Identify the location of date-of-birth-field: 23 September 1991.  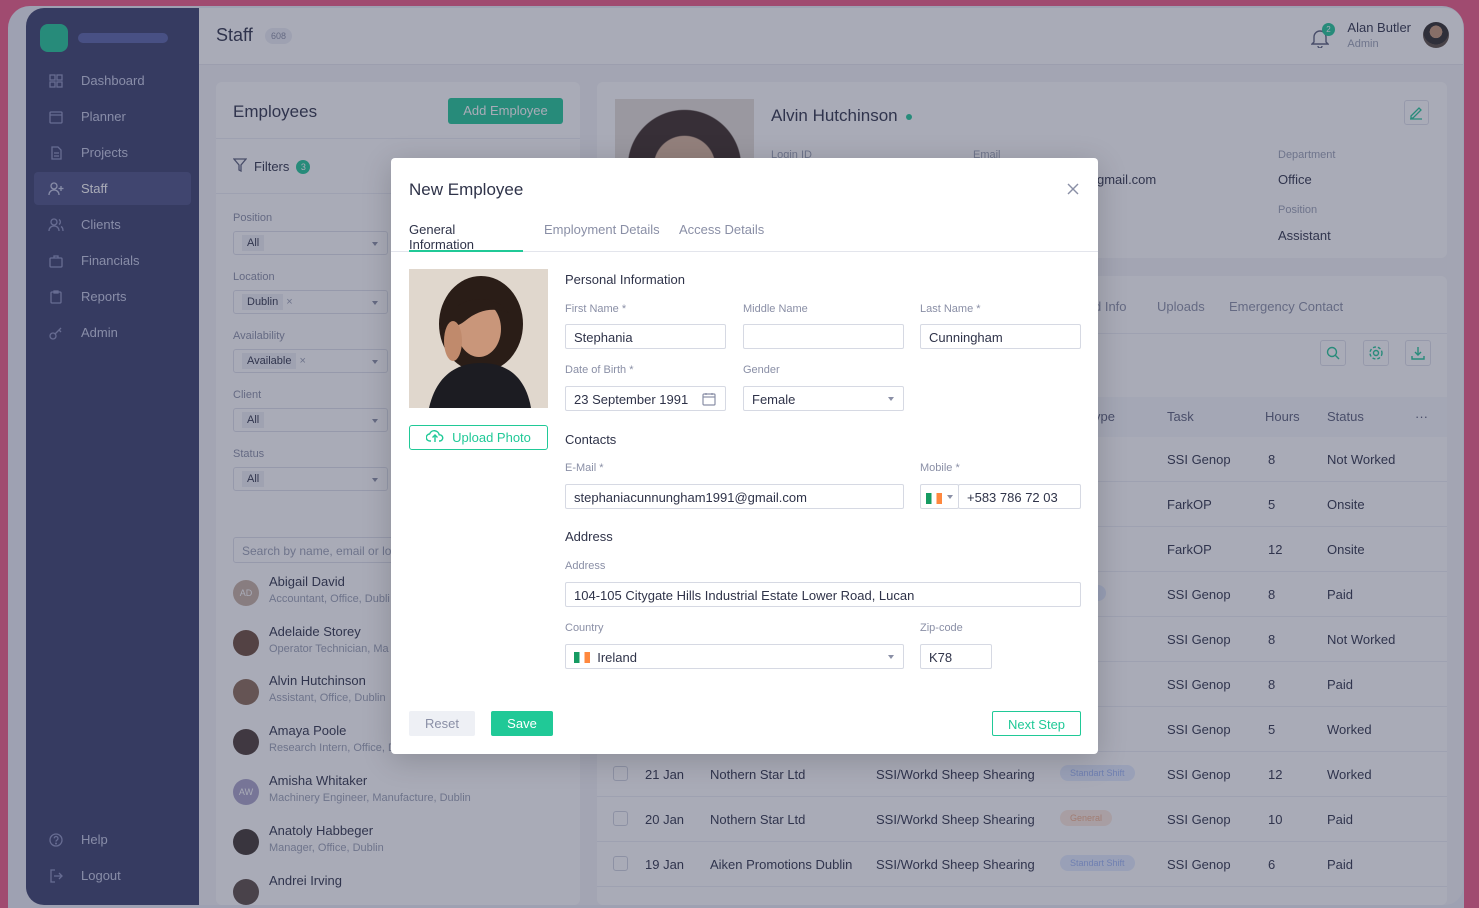
(645, 398).